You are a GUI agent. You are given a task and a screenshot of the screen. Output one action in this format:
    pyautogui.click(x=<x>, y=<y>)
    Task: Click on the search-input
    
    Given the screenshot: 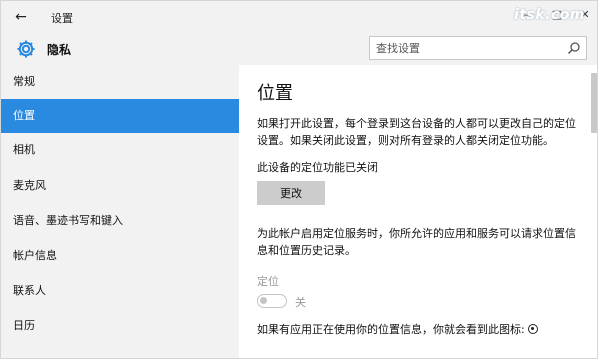 What is the action you would take?
    pyautogui.click(x=468, y=48)
    